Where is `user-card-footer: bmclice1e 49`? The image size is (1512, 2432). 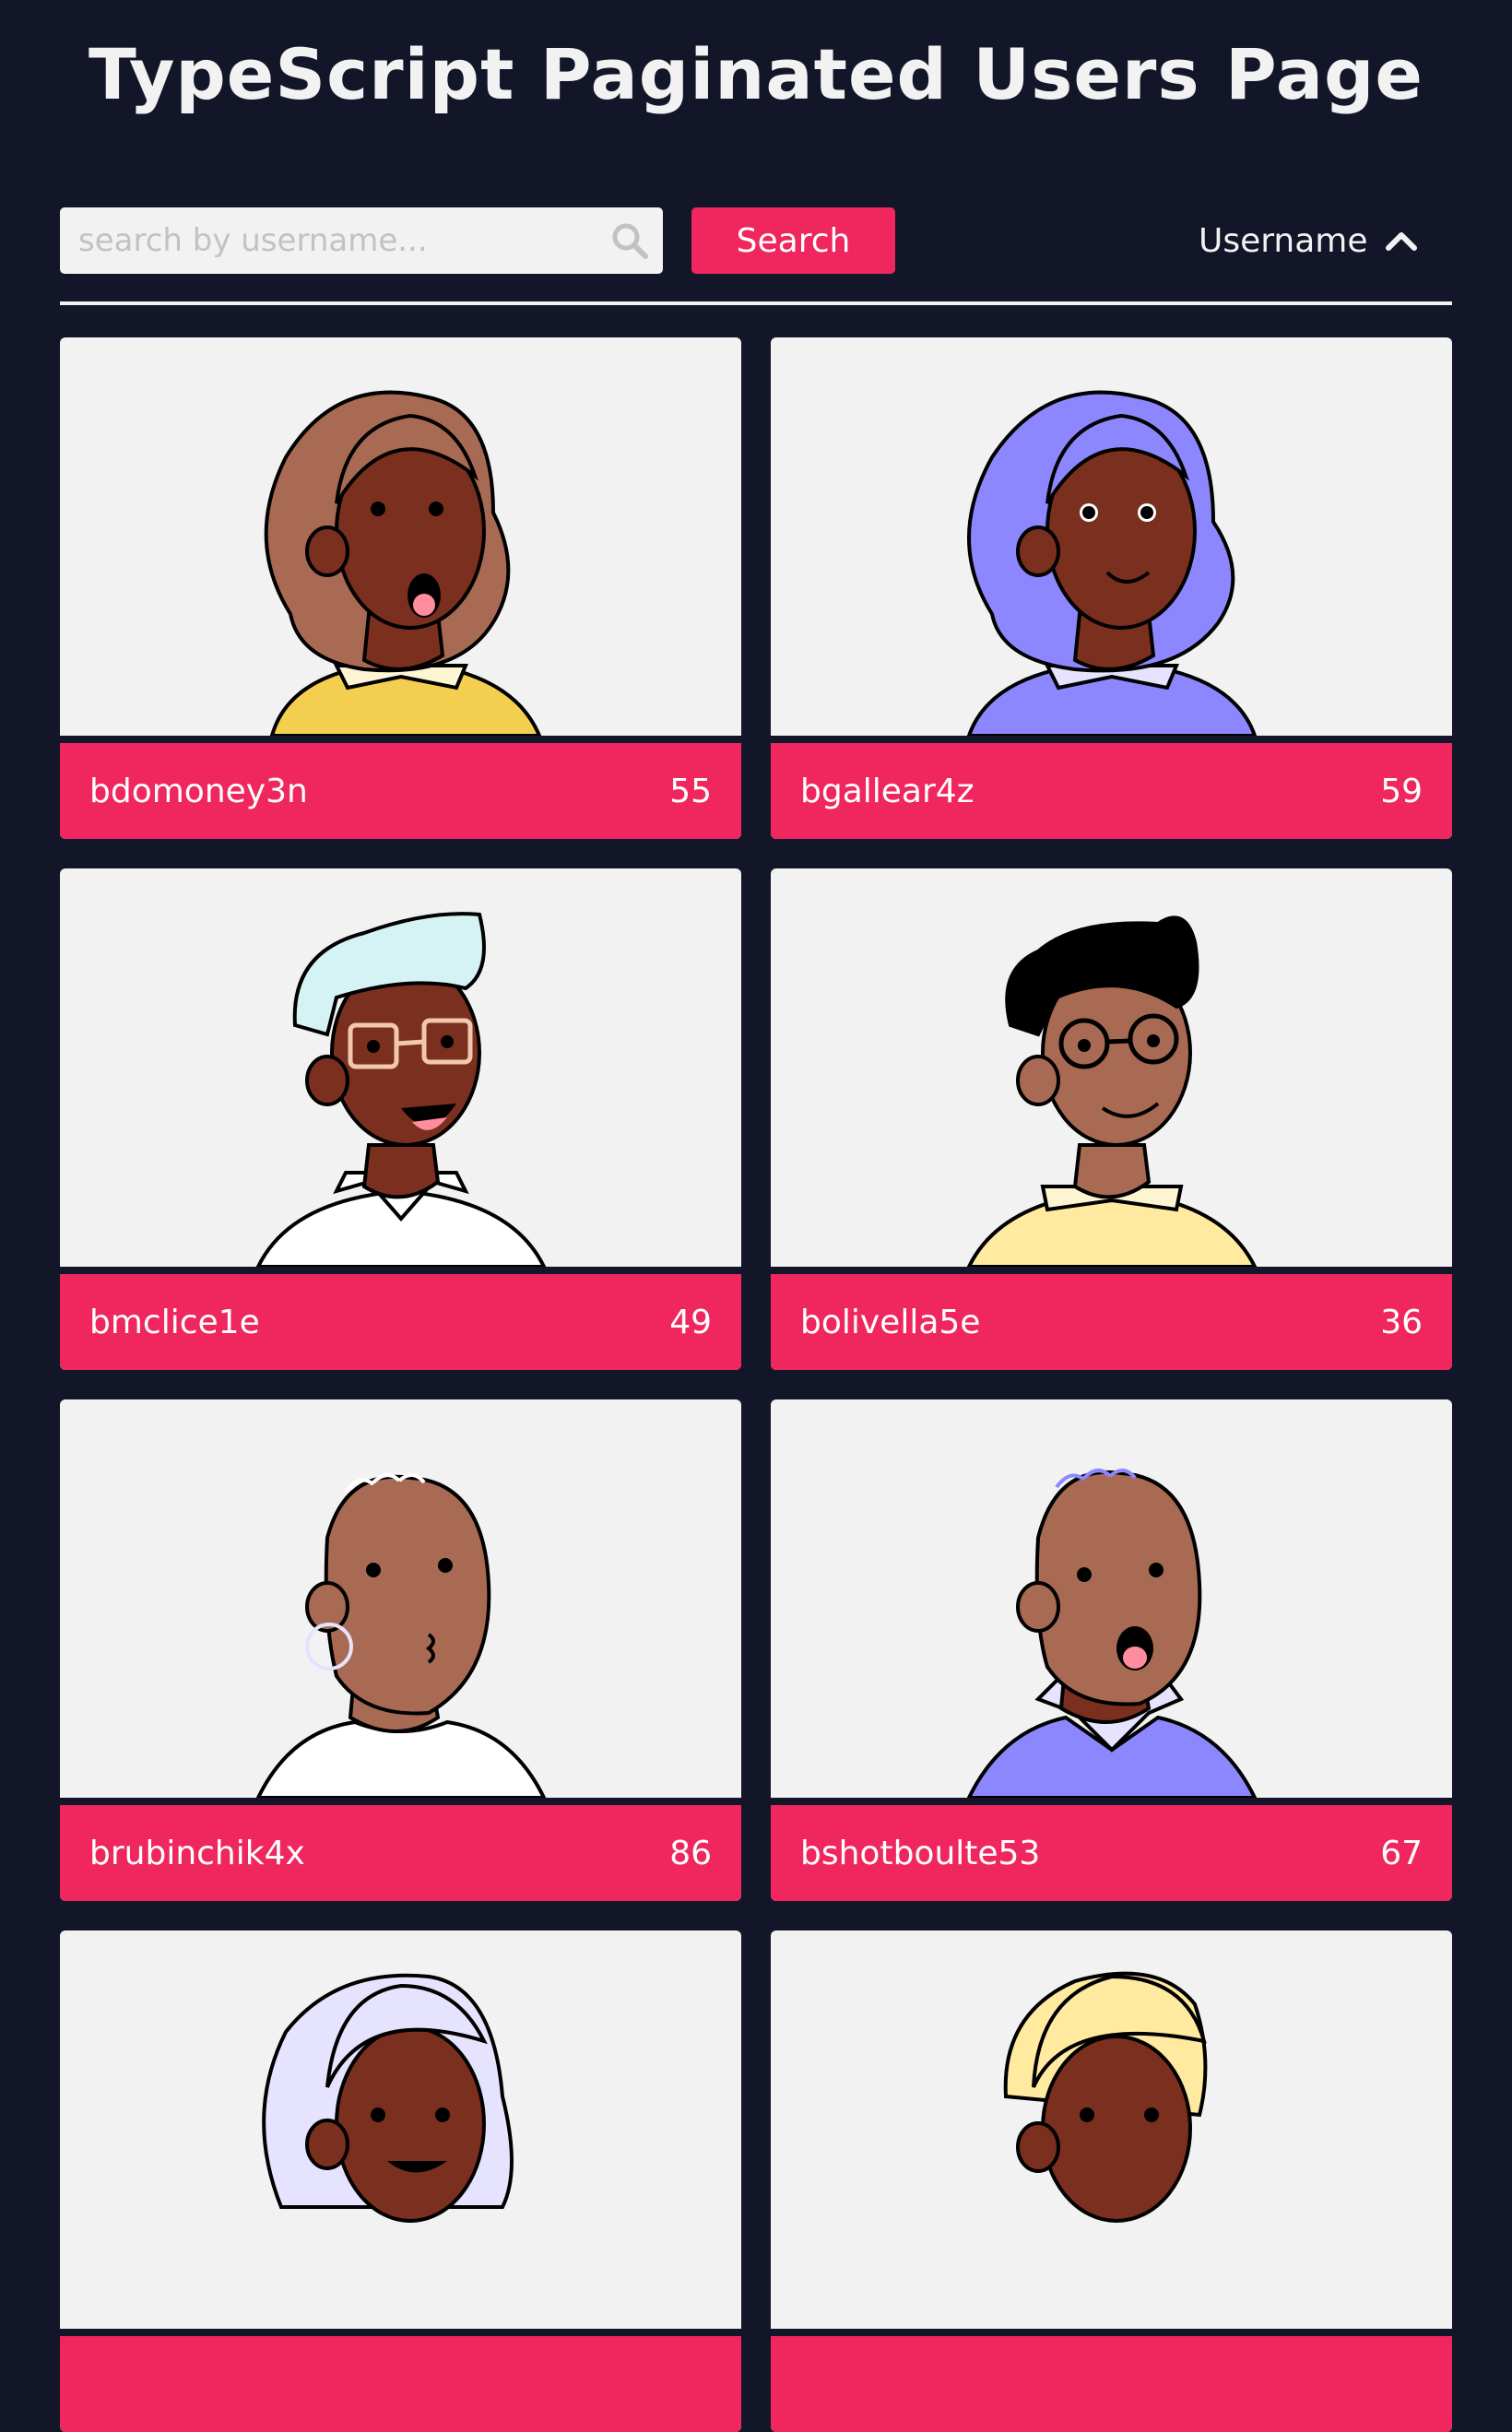 user-card-footer: bmclice1e 49 is located at coordinates (401, 1322).